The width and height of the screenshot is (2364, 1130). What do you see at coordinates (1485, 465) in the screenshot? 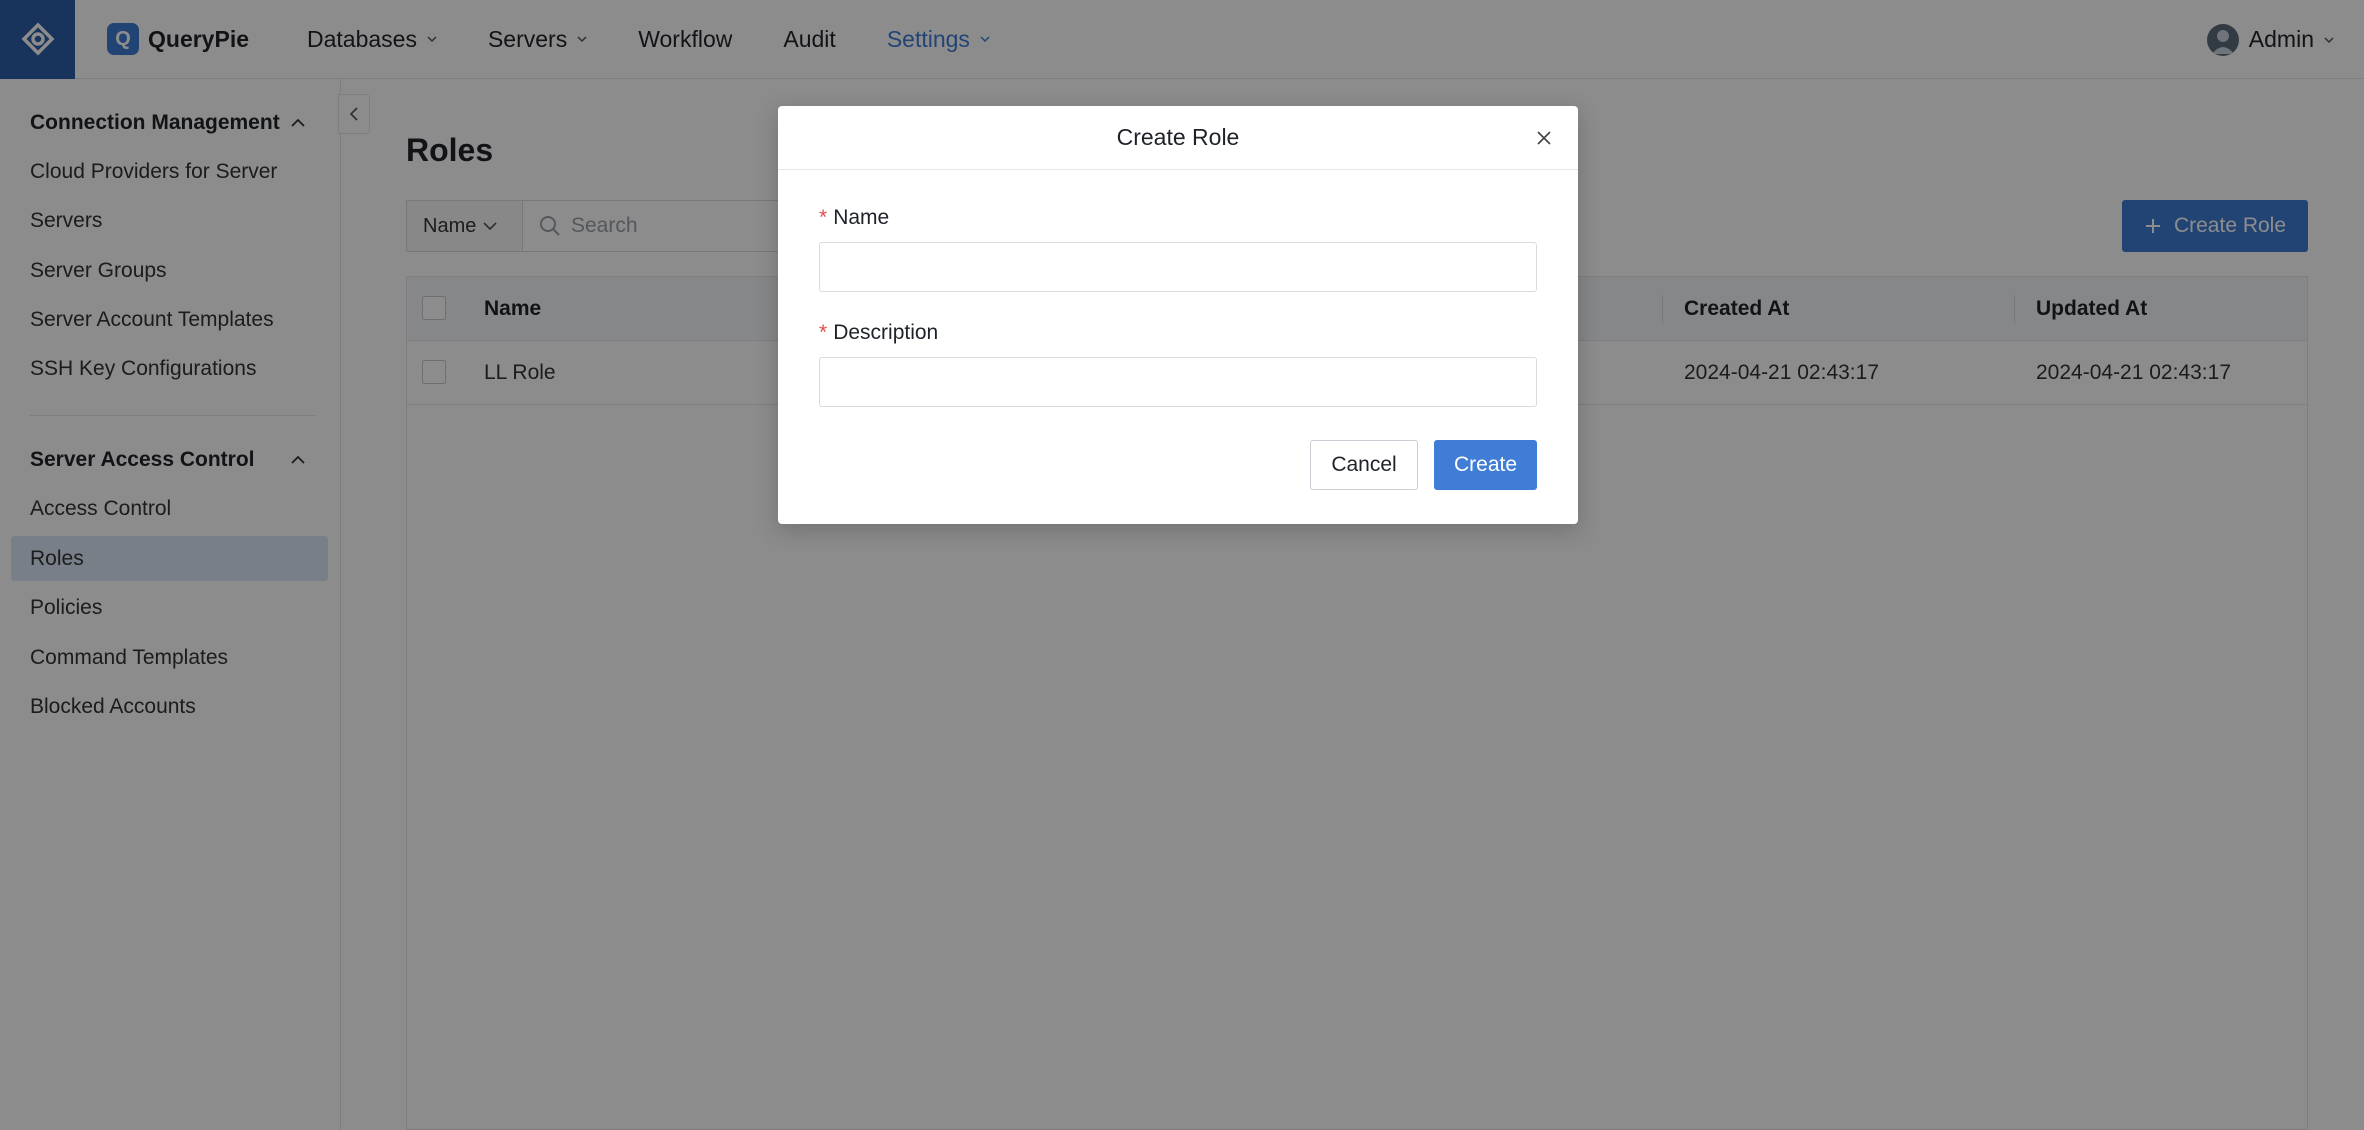
I see `create-button: Create` at bounding box center [1485, 465].